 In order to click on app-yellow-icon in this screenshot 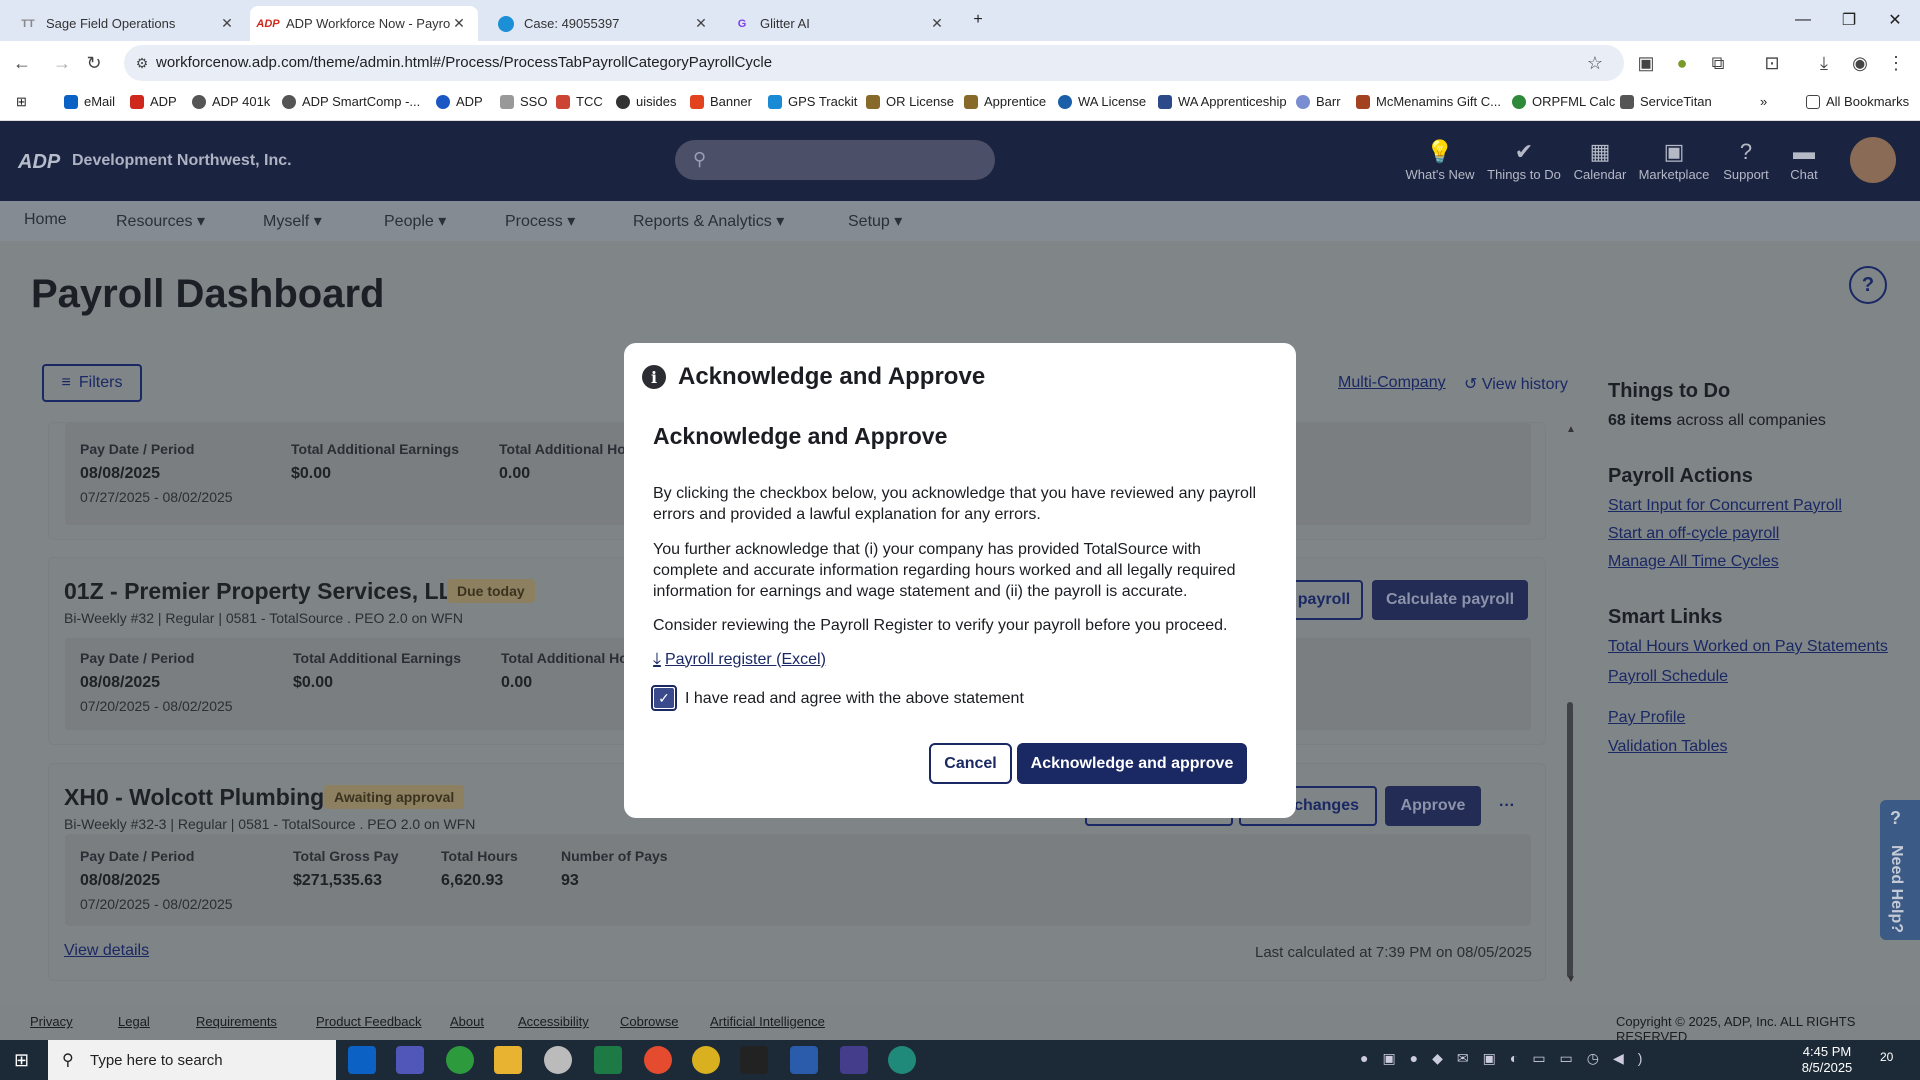, I will do `click(706, 1060)`.